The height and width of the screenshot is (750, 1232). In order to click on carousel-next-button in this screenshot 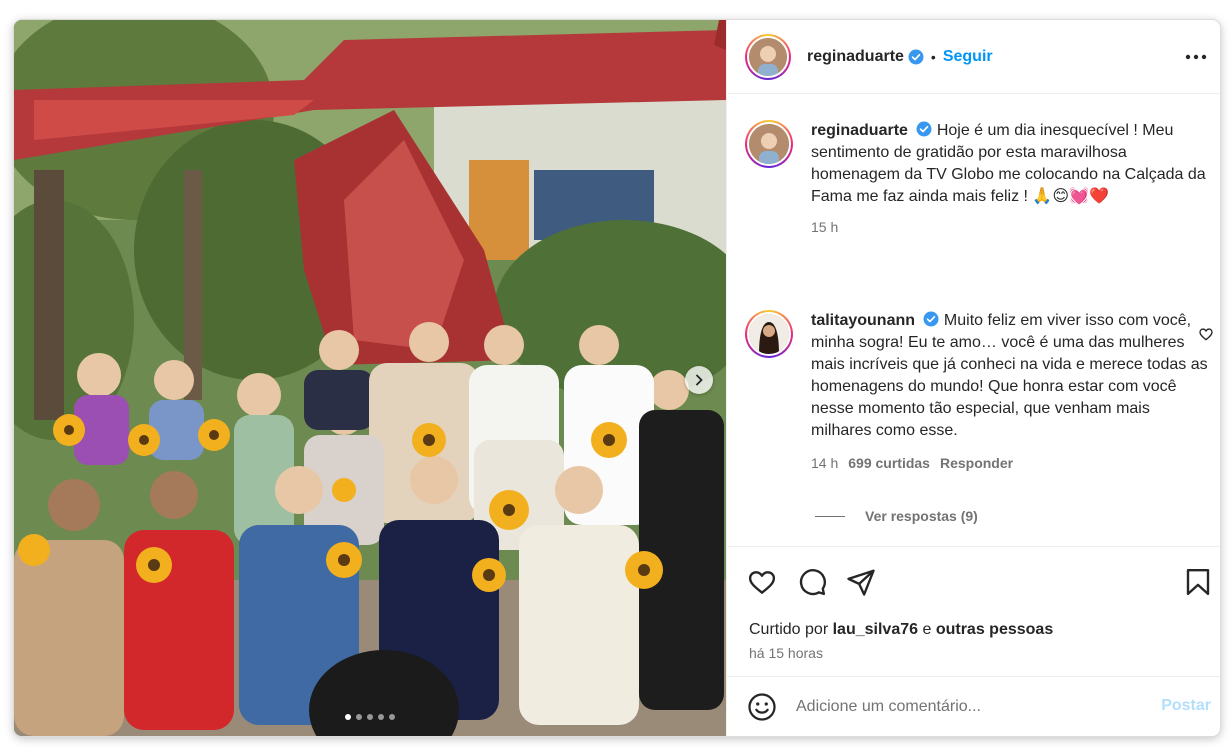, I will do `click(699, 380)`.